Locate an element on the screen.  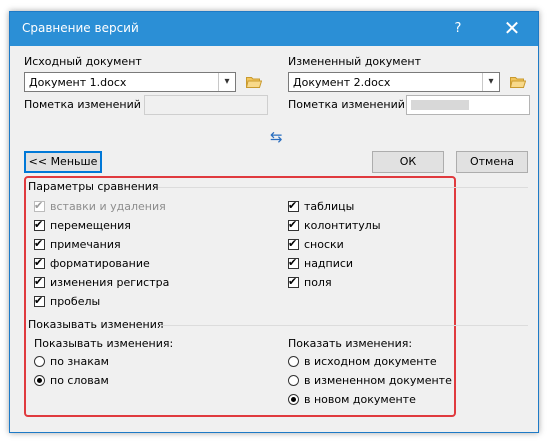
checkbox-label: таблицы is located at coordinates (329, 206).